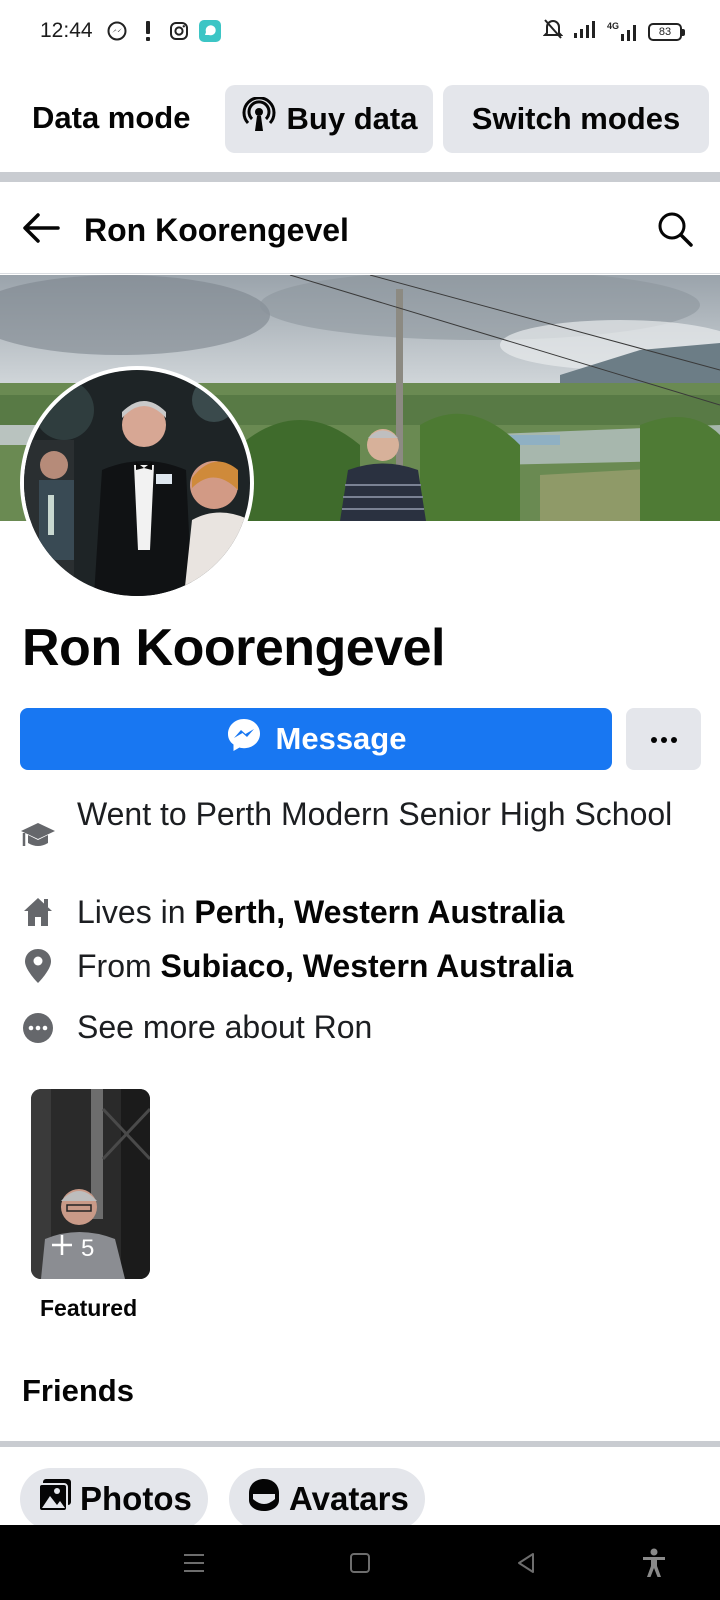 The width and height of the screenshot is (720, 1600). What do you see at coordinates (375, 814) in the screenshot?
I see `education-text: Went to Perth Modern Senior High School` at bounding box center [375, 814].